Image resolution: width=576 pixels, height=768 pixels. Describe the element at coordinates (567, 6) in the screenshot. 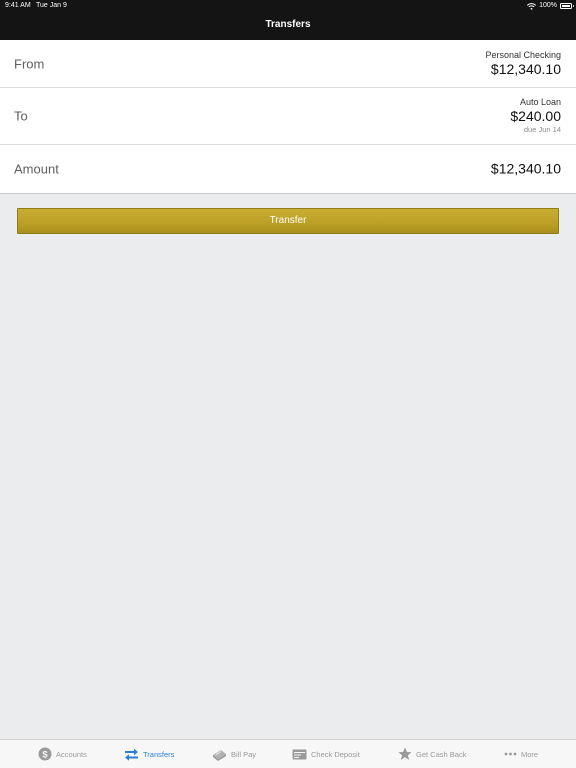

I see `battery-icon` at that location.